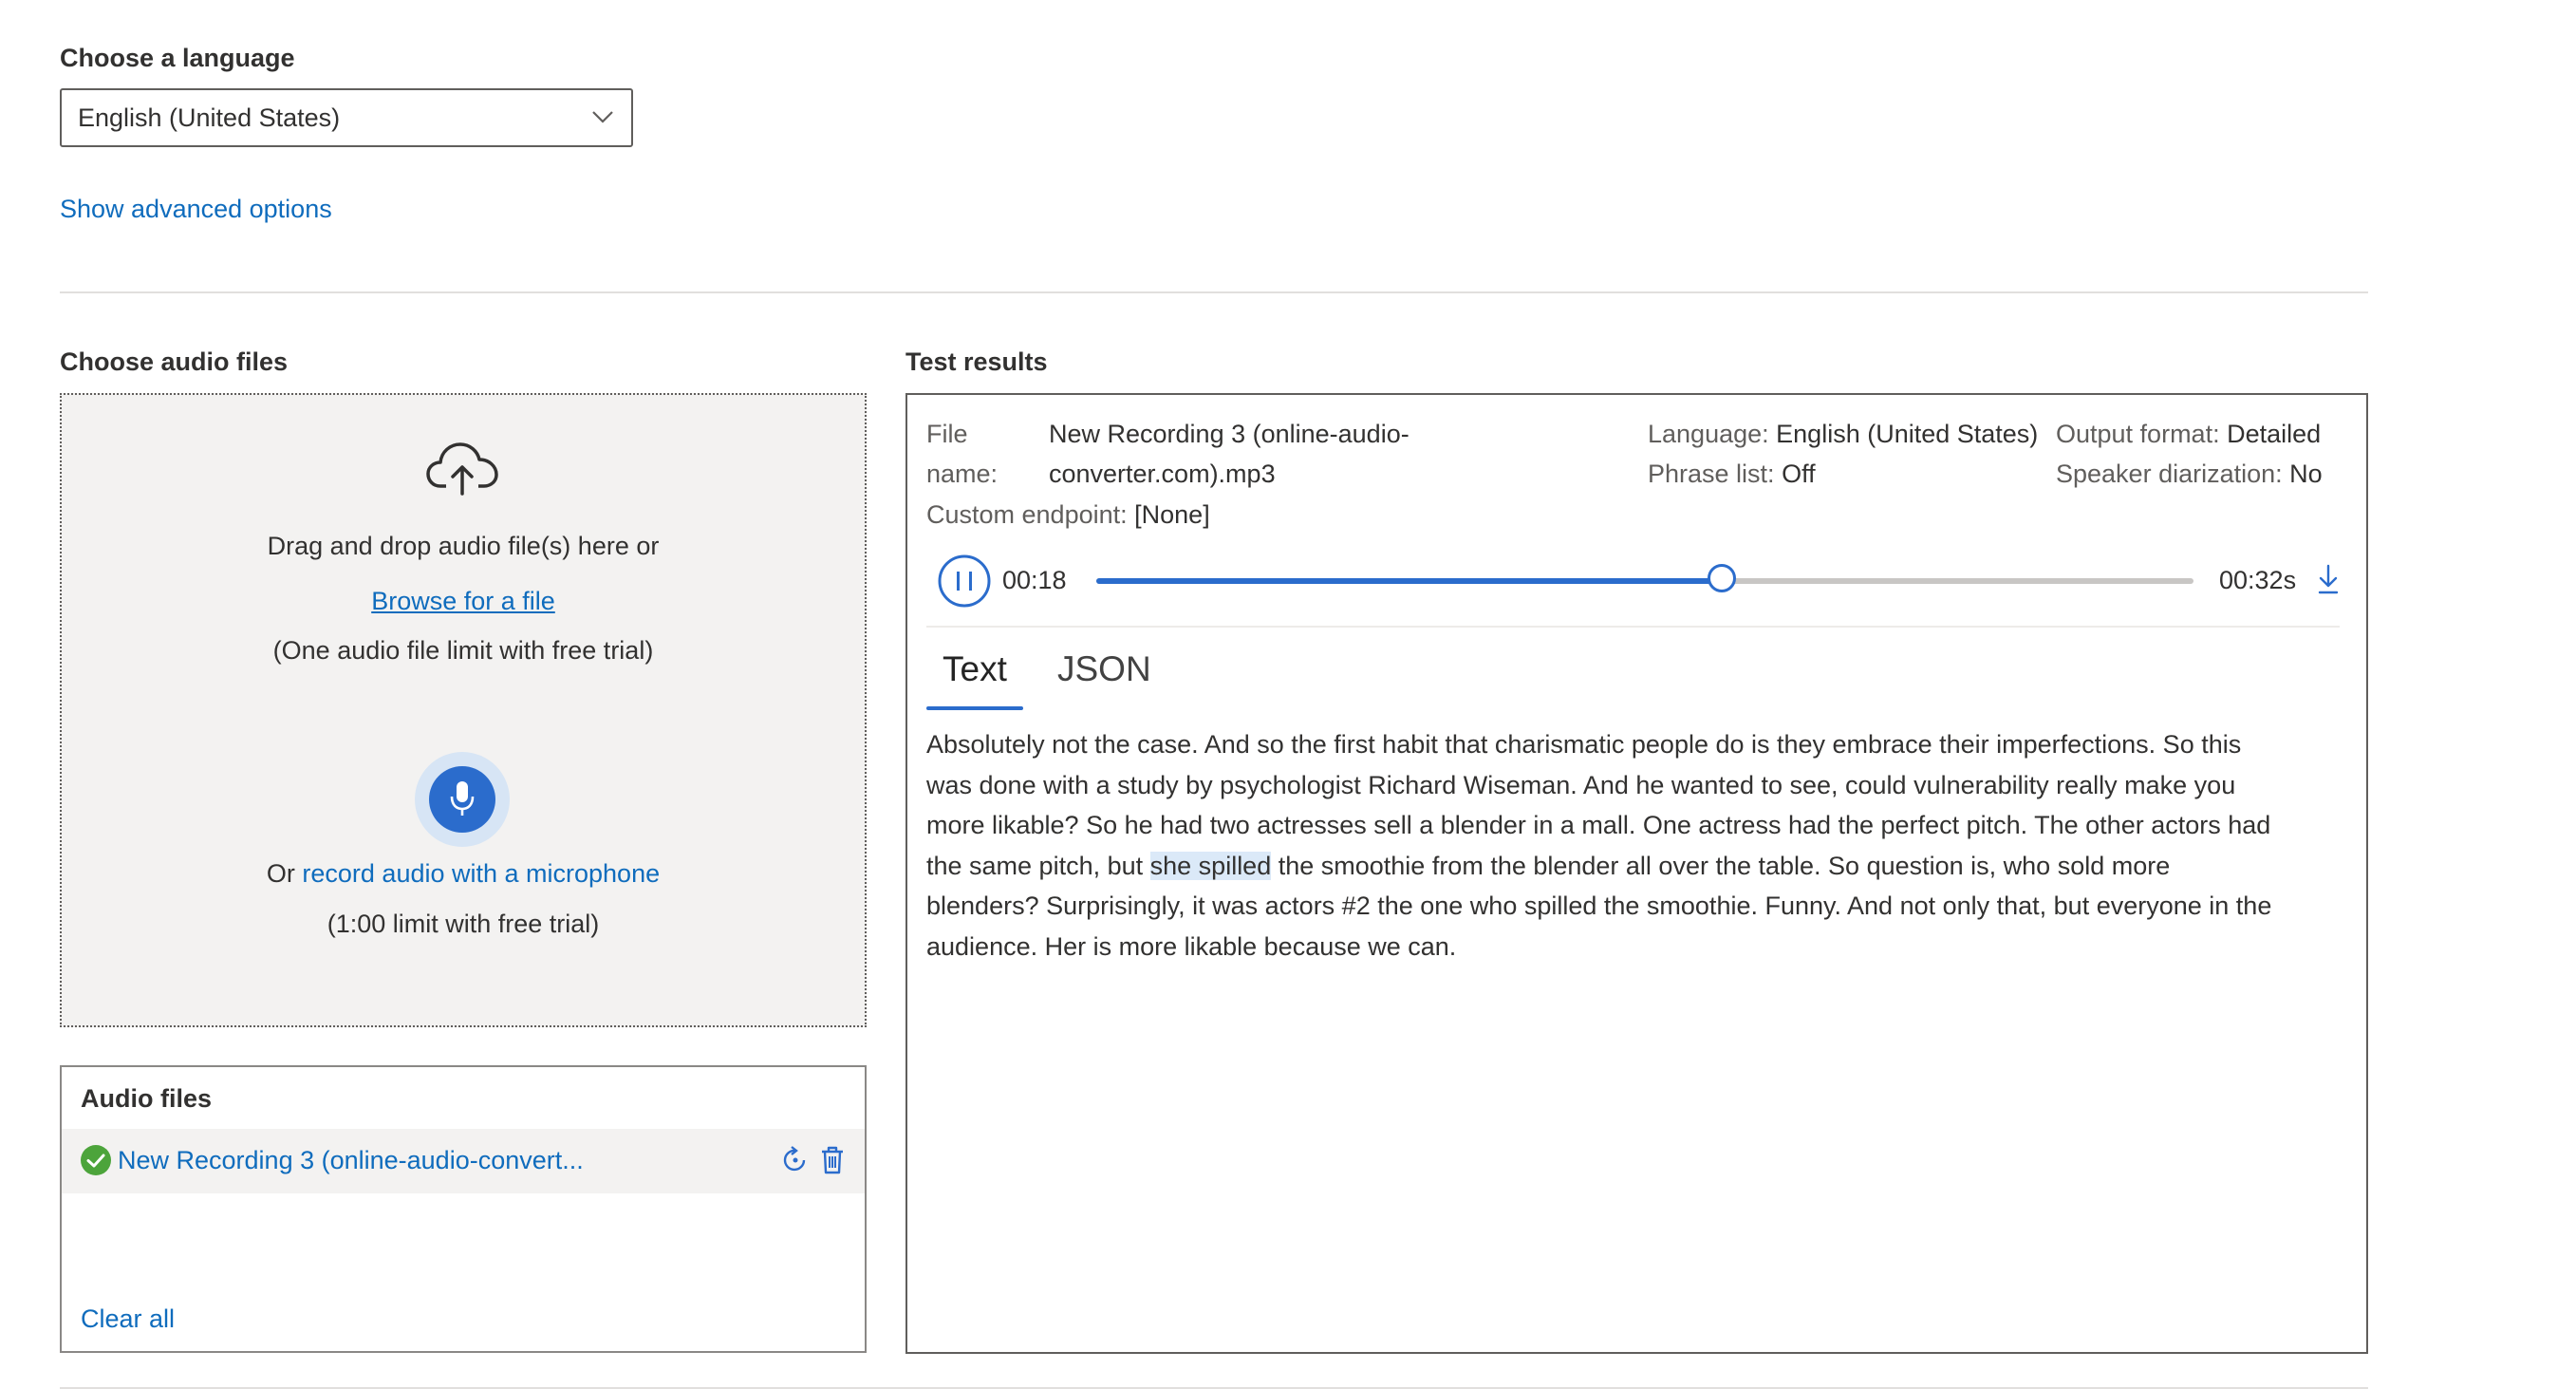 The image size is (2576, 1389). What do you see at coordinates (1038, 866) in the screenshot?
I see `transcript-segment: the same pitch, but` at bounding box center [1038, 866].